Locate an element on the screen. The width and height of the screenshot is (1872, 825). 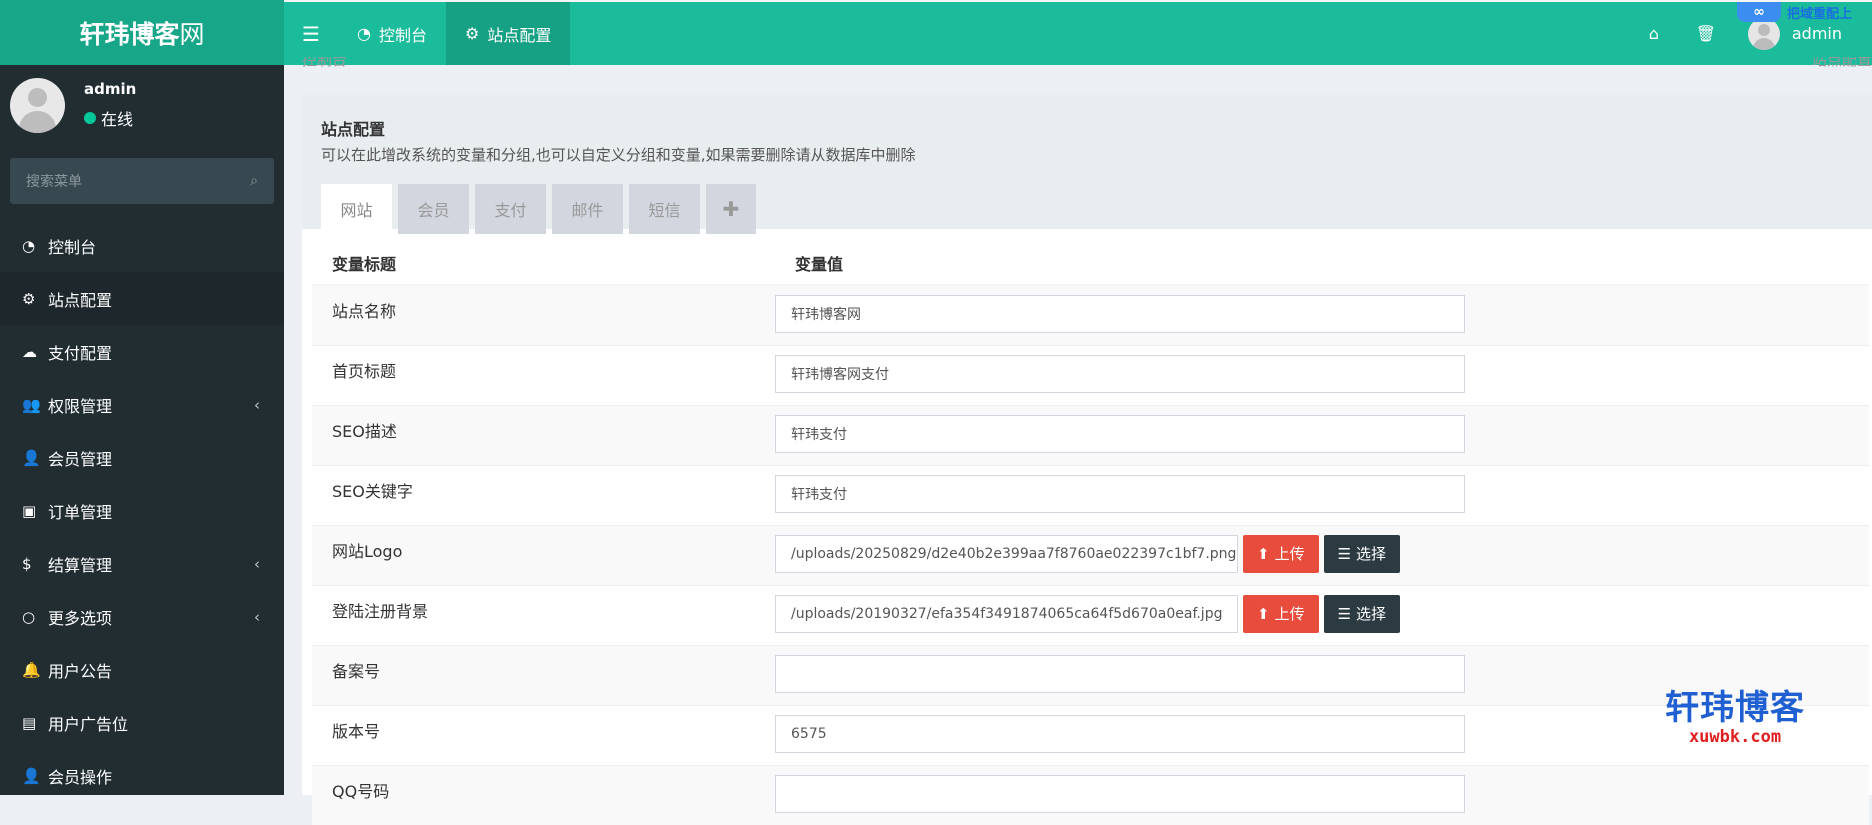
brand-logo-bold: 轩玮博客 is located at coordinates (129, 34).